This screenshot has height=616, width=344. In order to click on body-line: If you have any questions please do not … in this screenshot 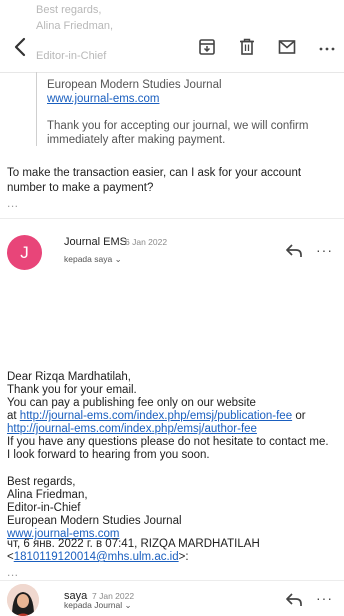, I will do `click(168, 442)`.